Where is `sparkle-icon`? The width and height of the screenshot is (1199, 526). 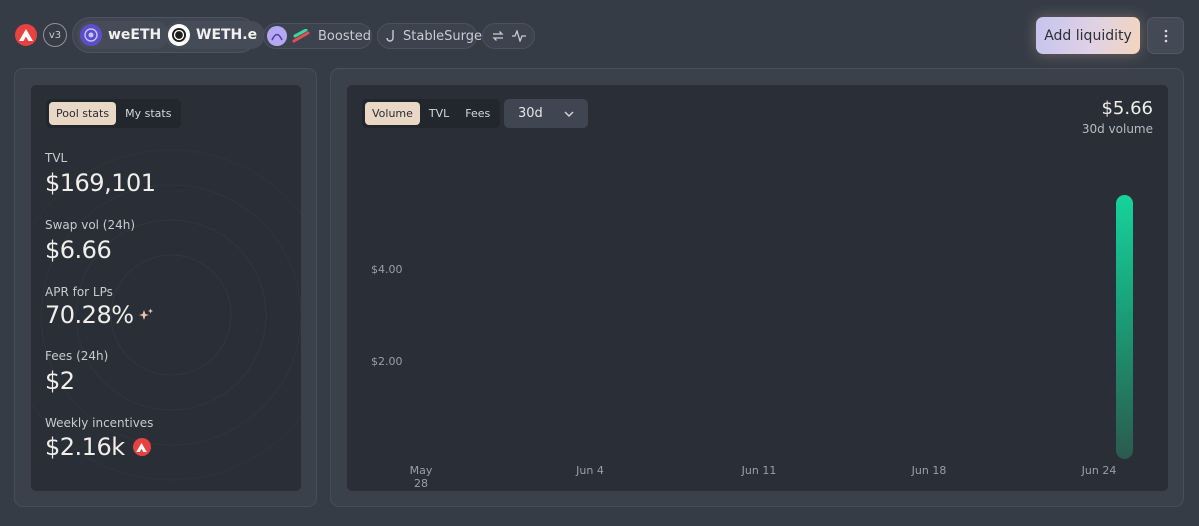 sparkle-icon is located at coordinates (145, 314).